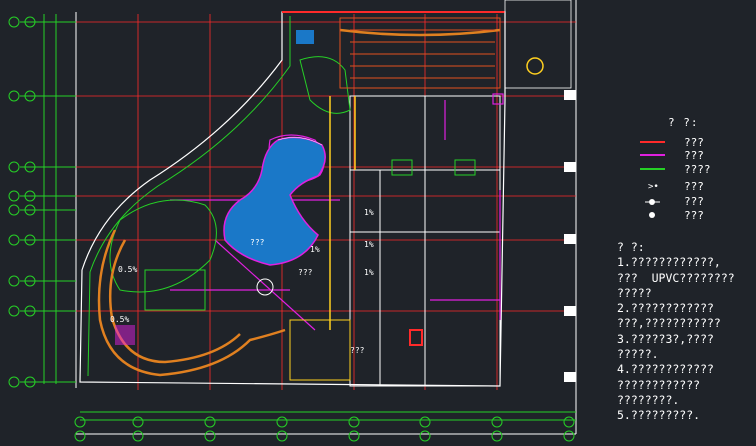 The width and height of the screenshot is (756, 446). I want to click on deck-label: ???, so click(357, 350).